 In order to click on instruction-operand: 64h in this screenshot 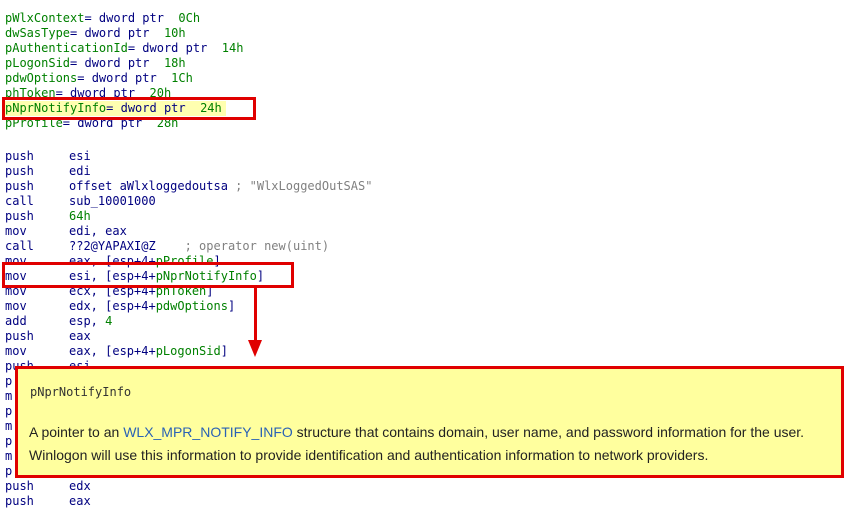, I will do `click(80, 216)`.